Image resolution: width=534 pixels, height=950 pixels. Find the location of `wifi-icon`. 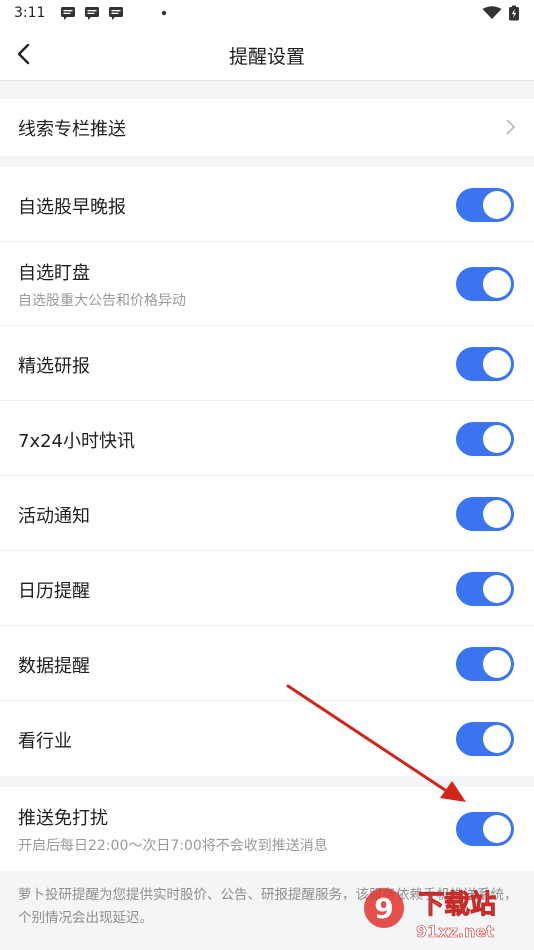

wifi-icon is located at coordinates (492, 12).